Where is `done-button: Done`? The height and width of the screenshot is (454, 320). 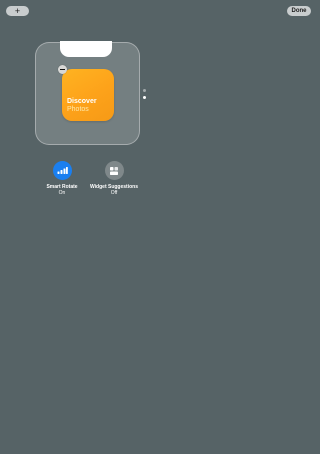 done-button: Done is located at coordinates (299, 11).